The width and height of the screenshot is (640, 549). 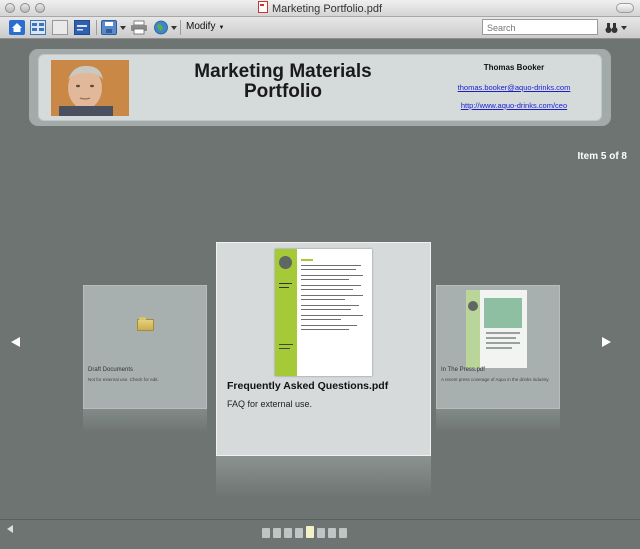 I want to click on binoculars-icon, so click(x=611, y=27).